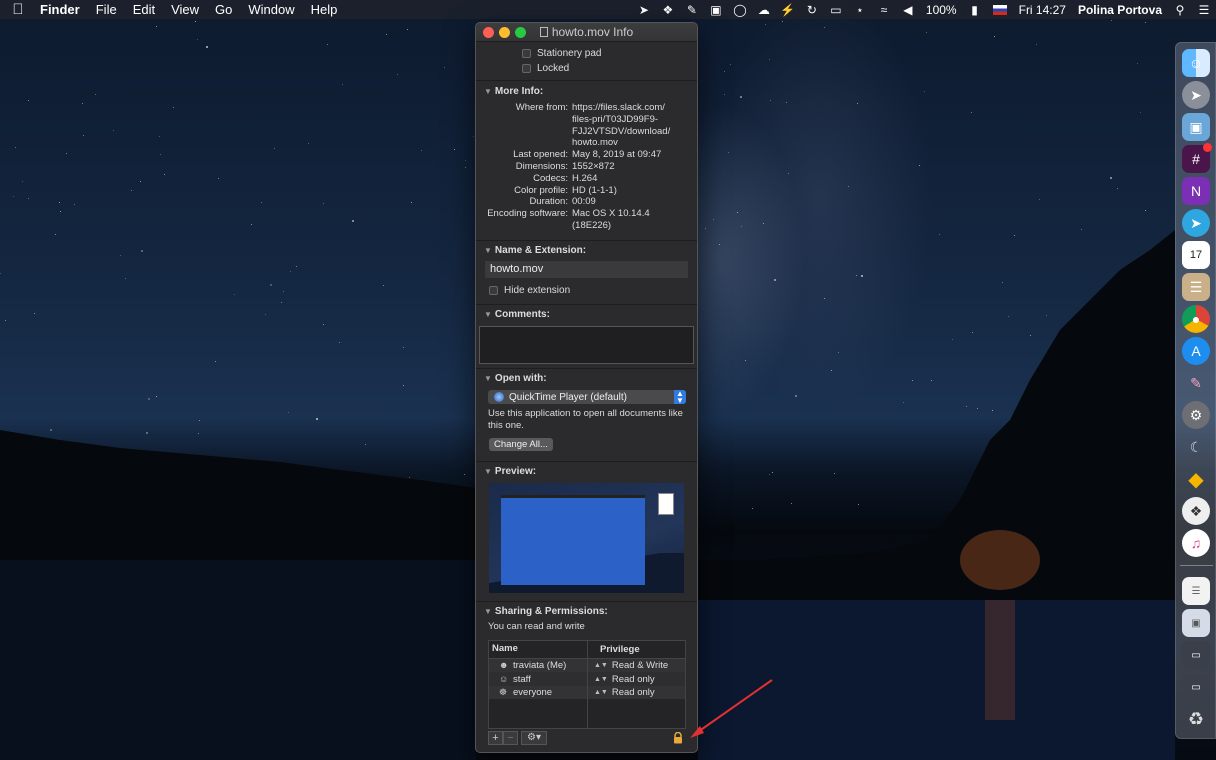 This screenshot has width=1216, height=760. Describe the element at coordinates (1120, 10) in the screenshot. I see `user-name: Polina Portova` at that location.